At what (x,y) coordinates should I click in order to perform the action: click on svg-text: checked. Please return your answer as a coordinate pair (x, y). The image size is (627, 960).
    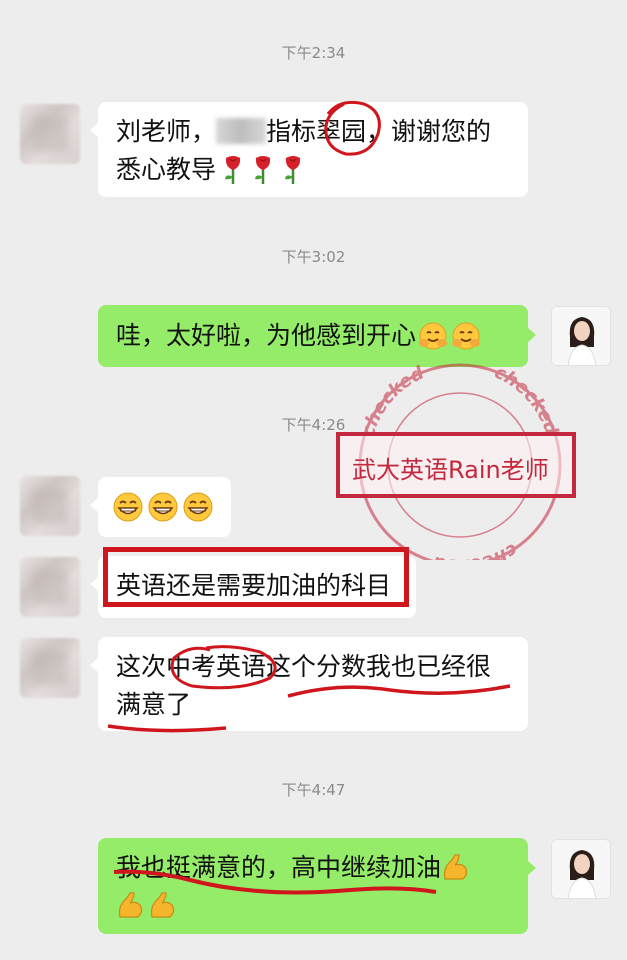
    Looking at the image, I should click on (475, 549).